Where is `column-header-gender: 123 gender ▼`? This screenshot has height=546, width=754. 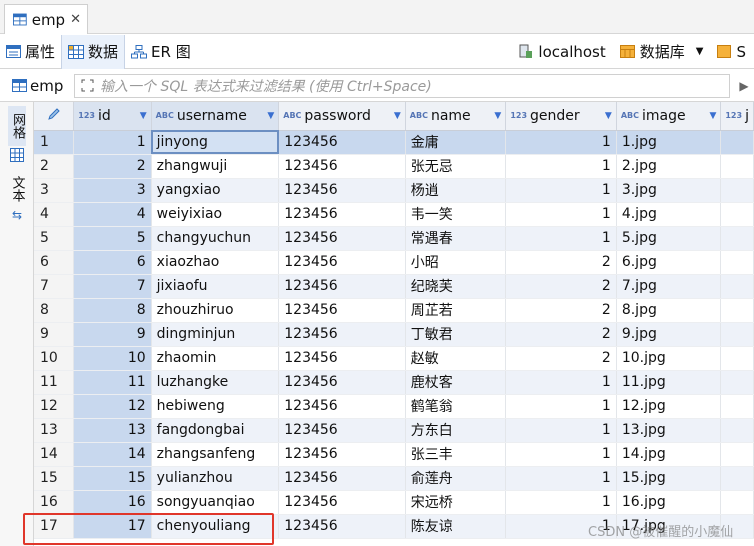
column-header-gender: 123 gender ▼ is located at coordinates (561, 116).